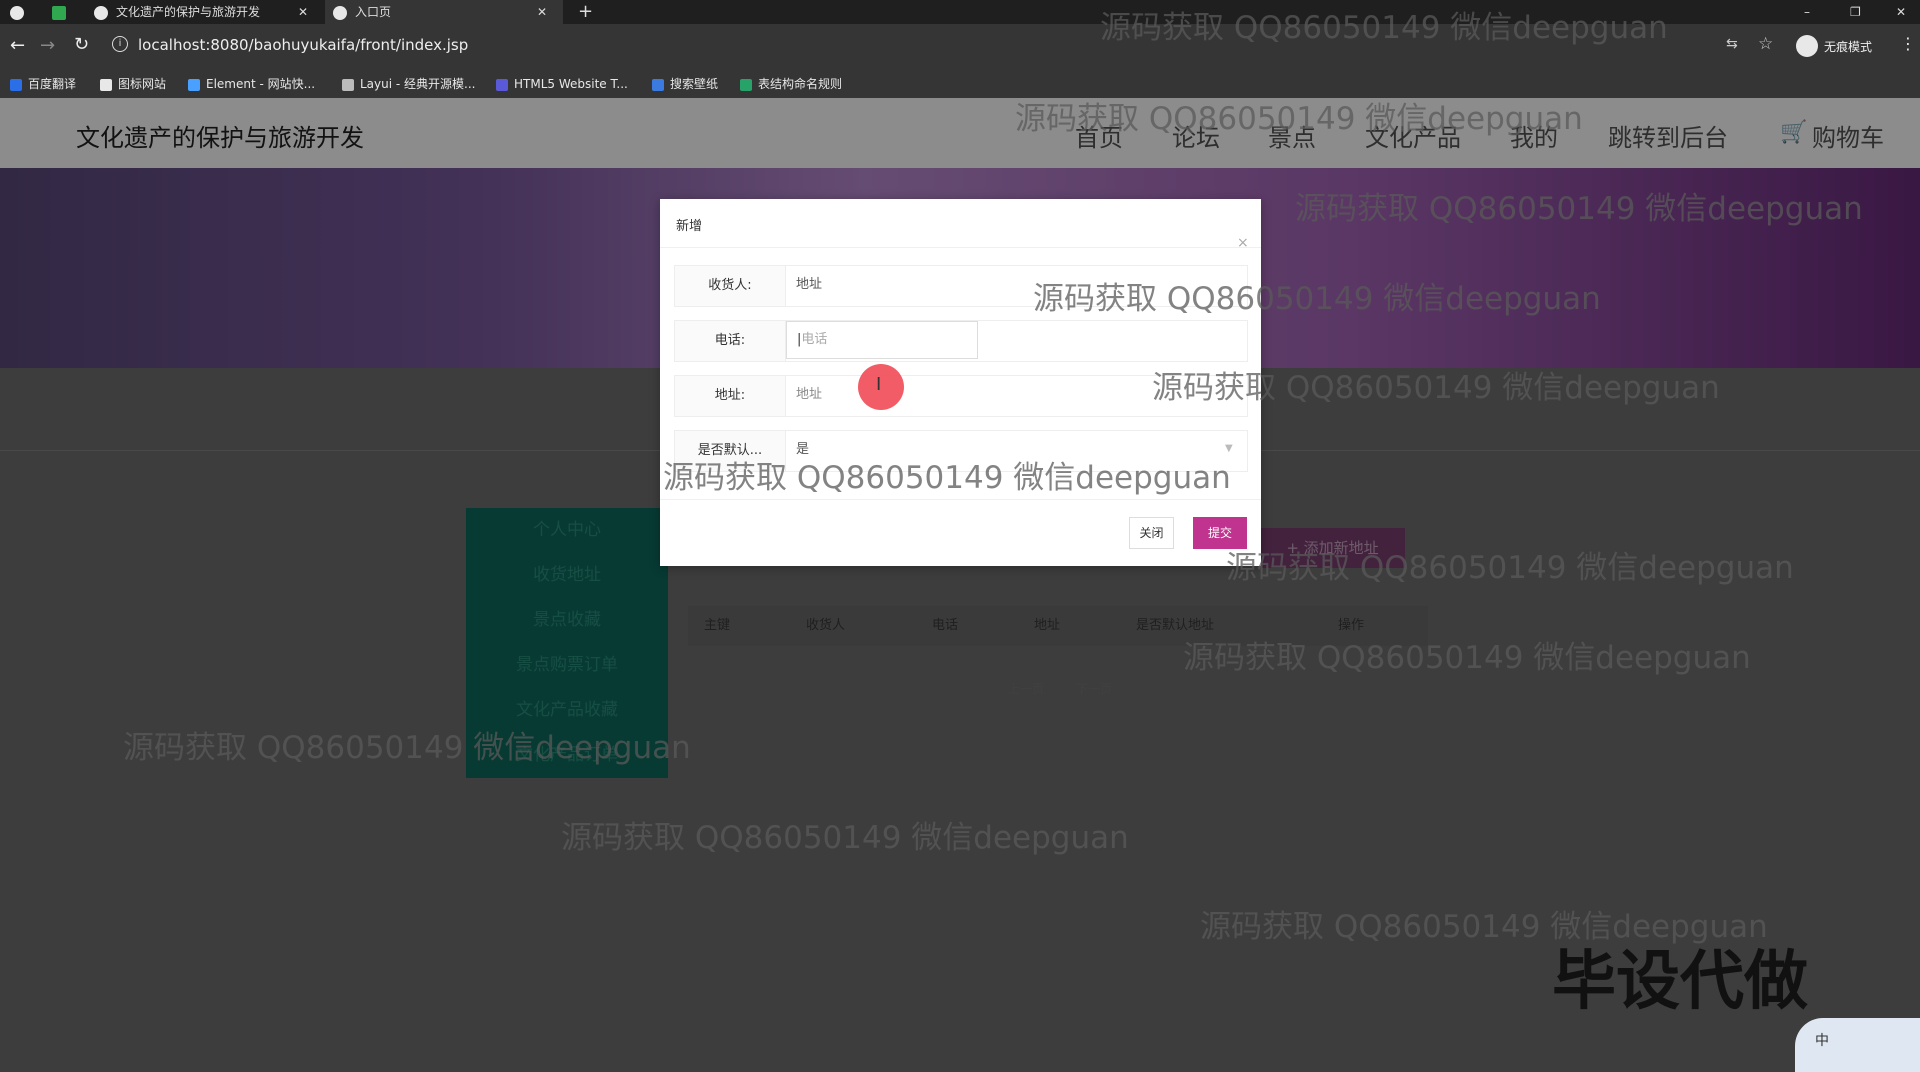  I want to click on translate-icon: ⇆, so click(1732, 44).